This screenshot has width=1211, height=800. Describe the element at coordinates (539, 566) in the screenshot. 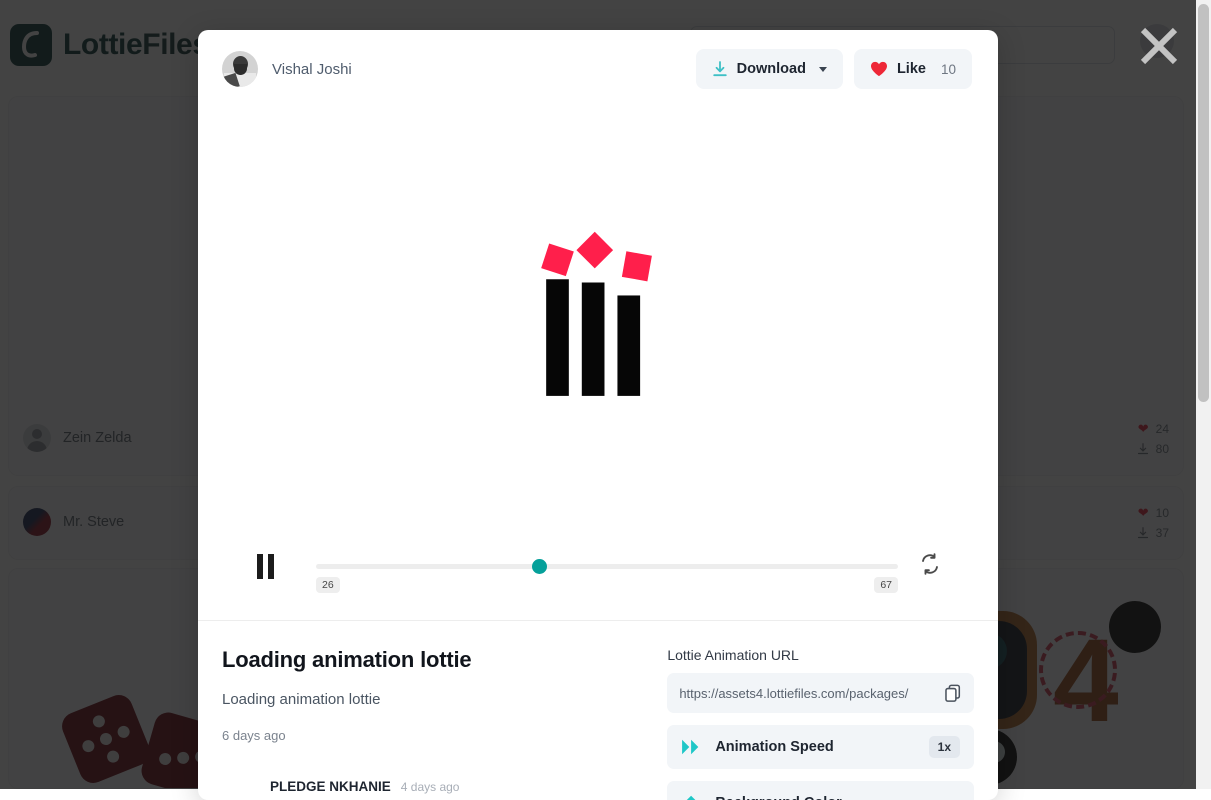

I see `progress-thumb` at that location.